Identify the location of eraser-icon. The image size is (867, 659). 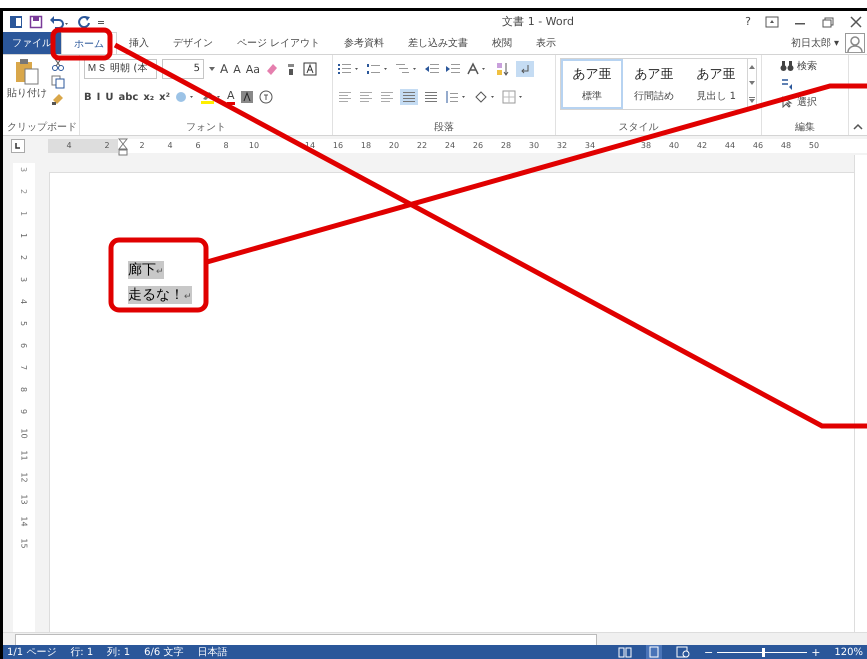
(272, 69).